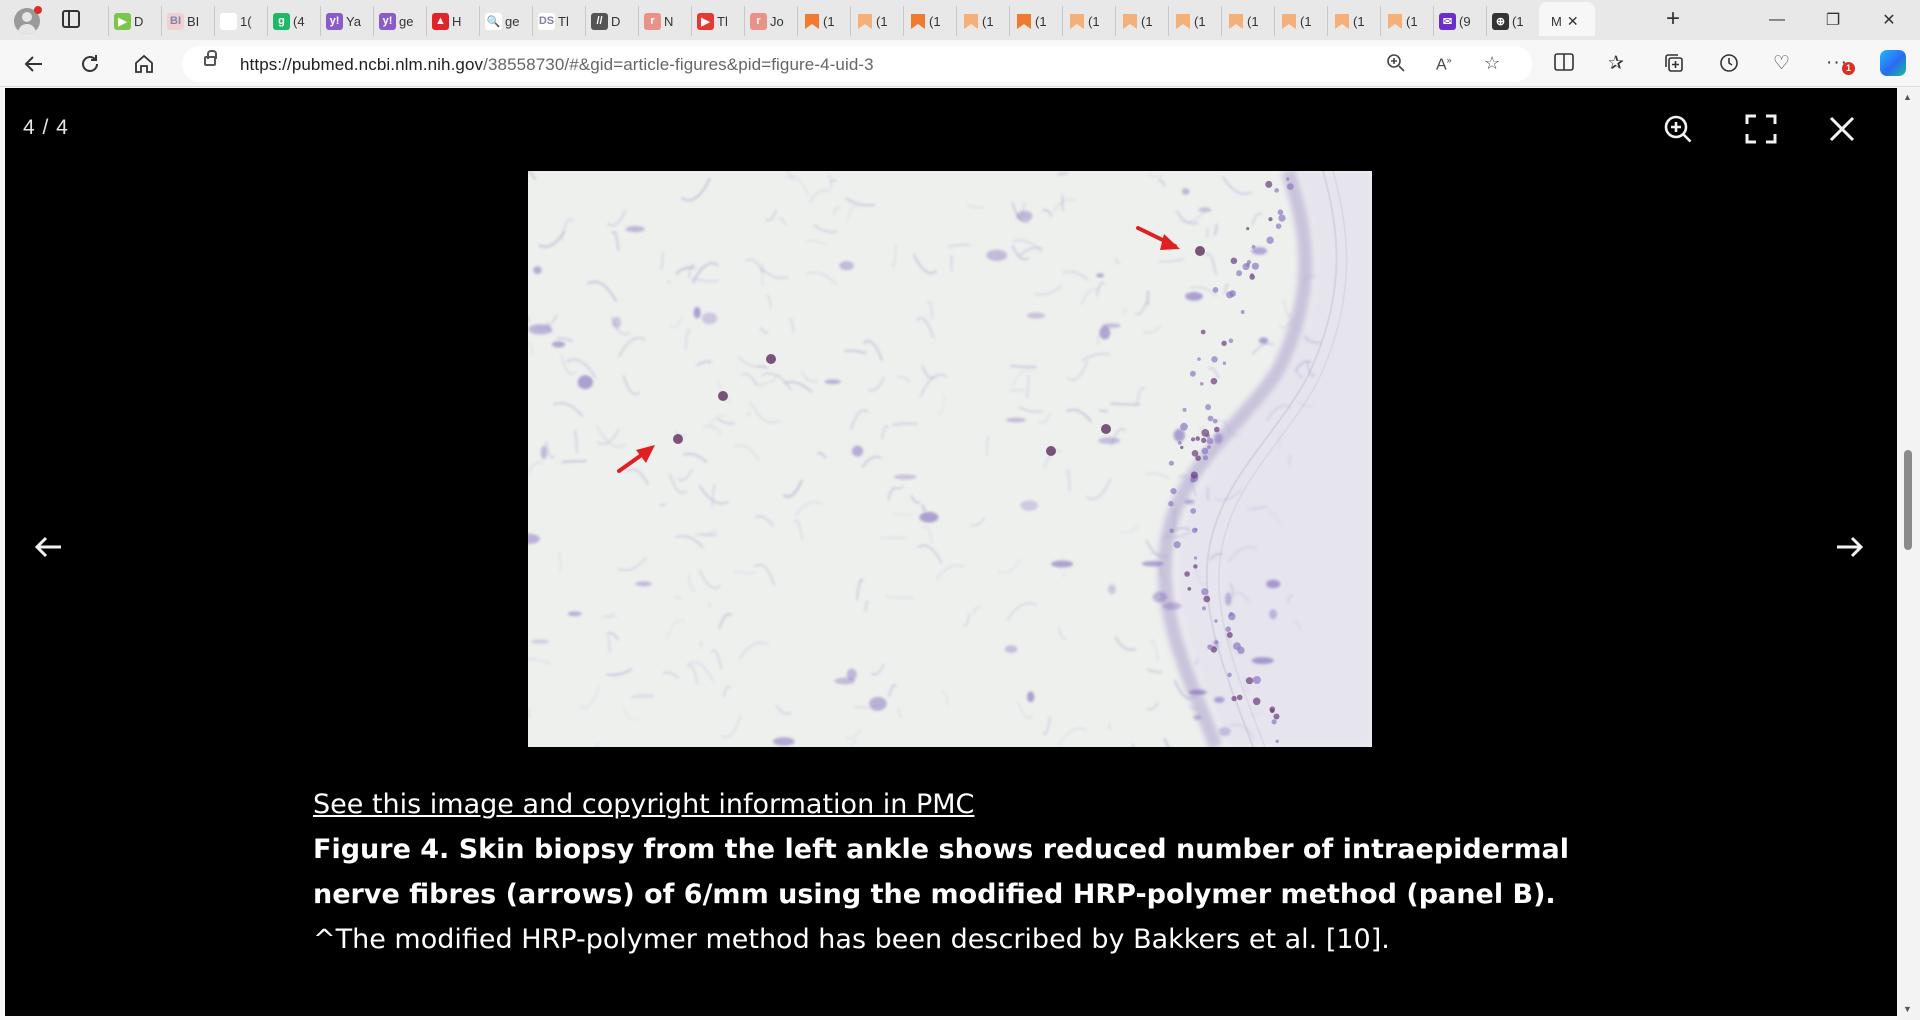 This screenshot has height=1020, width=1920. Describe the element at coordinates (1673, 19) in the screenshot. I see `new-tab-button: +` at that location.